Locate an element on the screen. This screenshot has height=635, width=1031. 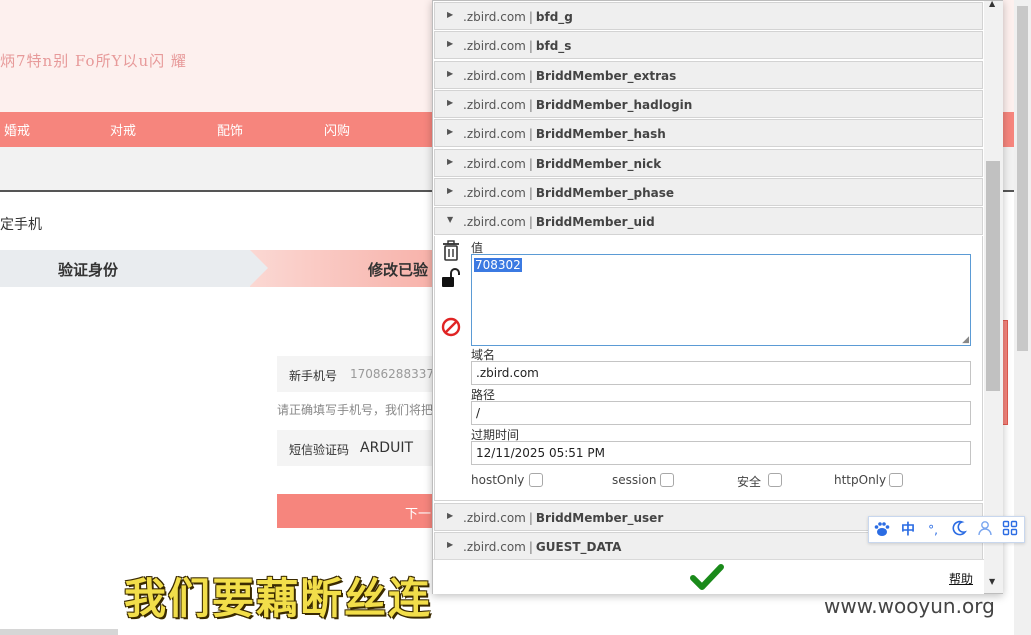
cookie-row: ▶ .zbird.com | bfd_g is located at coordinates (708, 16).